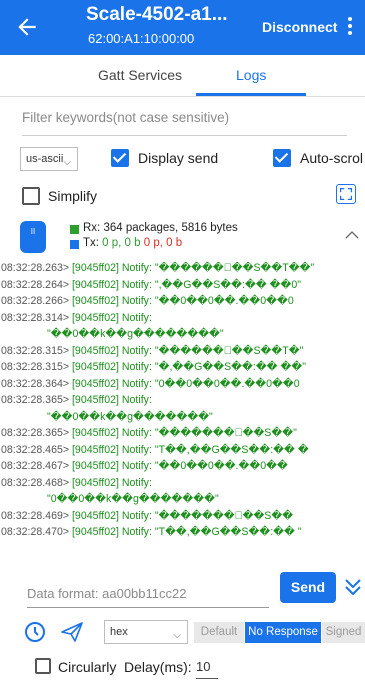 This screenshot has width=365, height=689. Describe the element at coordinates (219, 632) in the screenshot. I see `write-type-default: Default` at that location.